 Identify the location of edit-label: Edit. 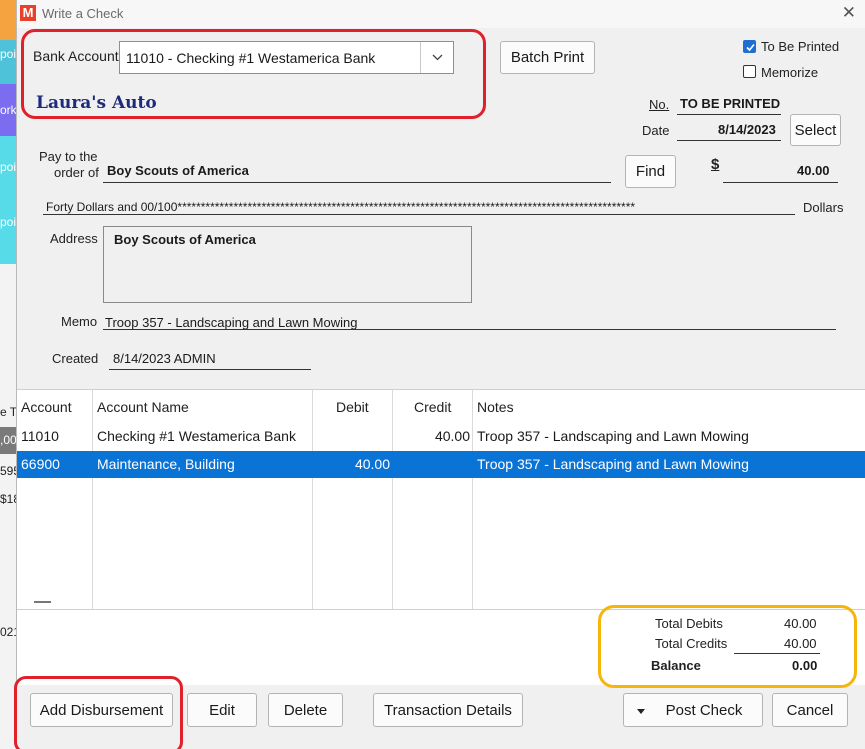
(222, 710).